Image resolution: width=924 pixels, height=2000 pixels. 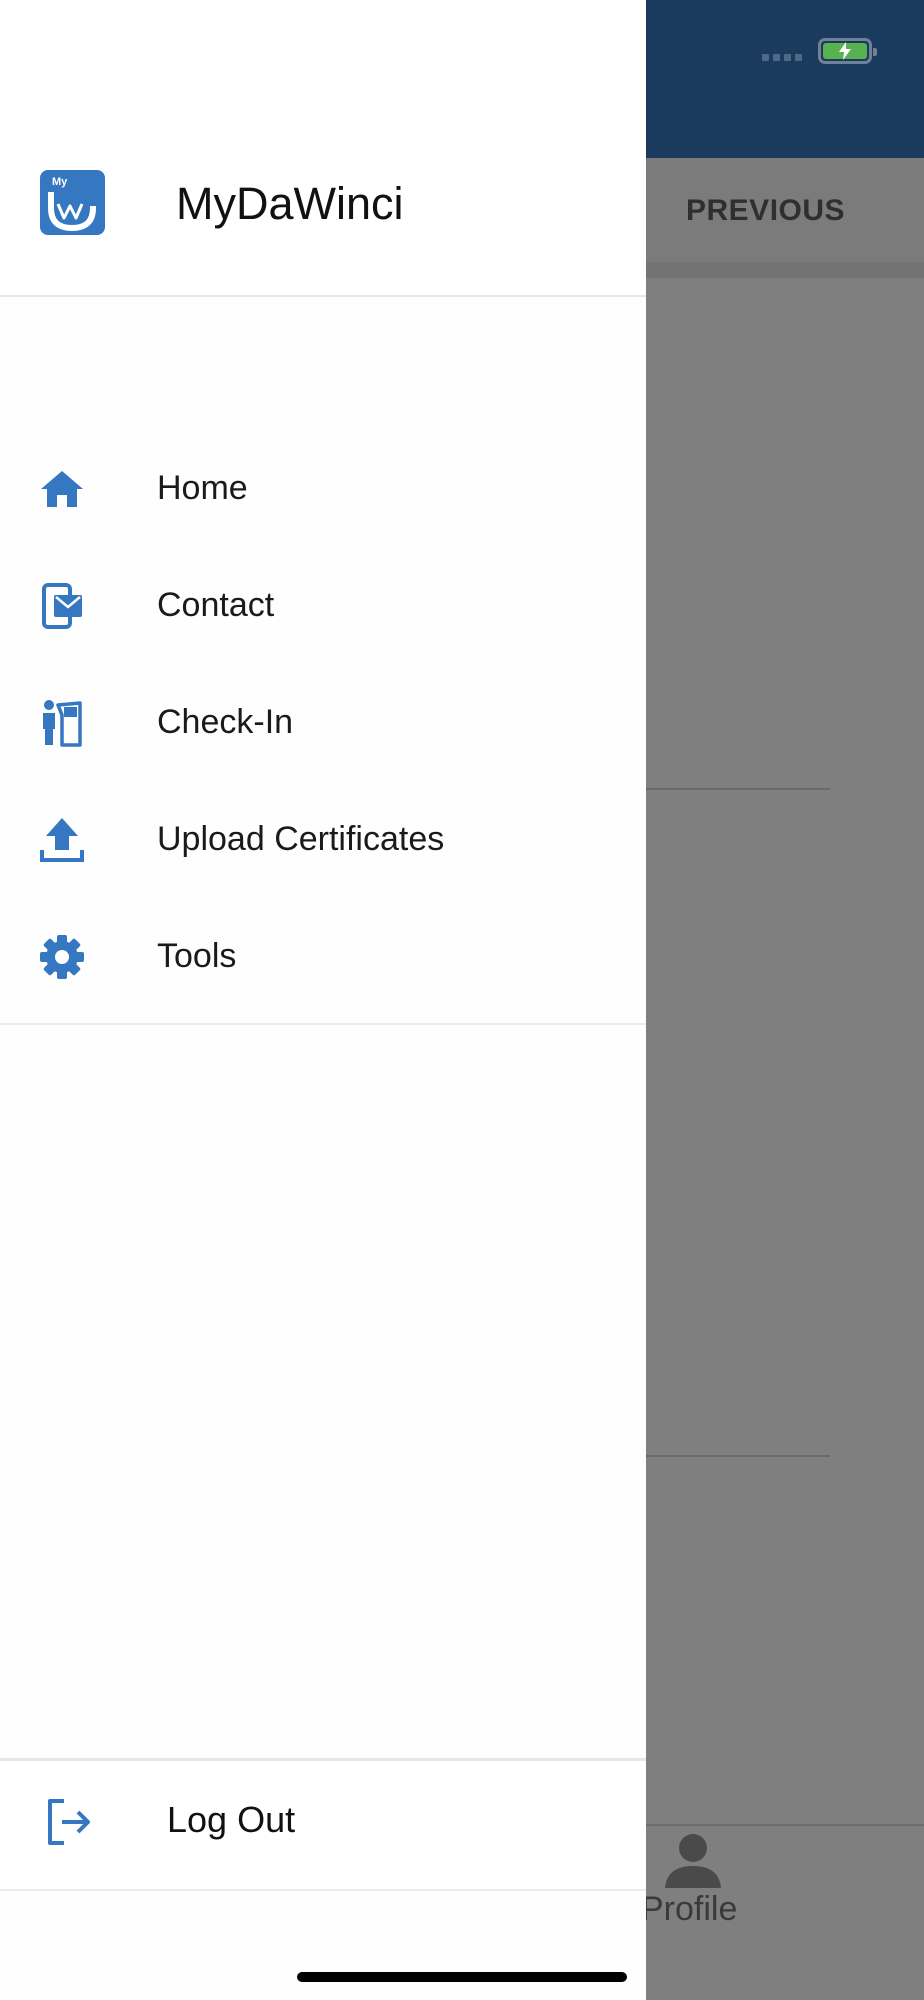 What do you see at coordinates (62, 606) in the screenshot?
I see `contact-mail-icon` at bounding box center [62, 606].